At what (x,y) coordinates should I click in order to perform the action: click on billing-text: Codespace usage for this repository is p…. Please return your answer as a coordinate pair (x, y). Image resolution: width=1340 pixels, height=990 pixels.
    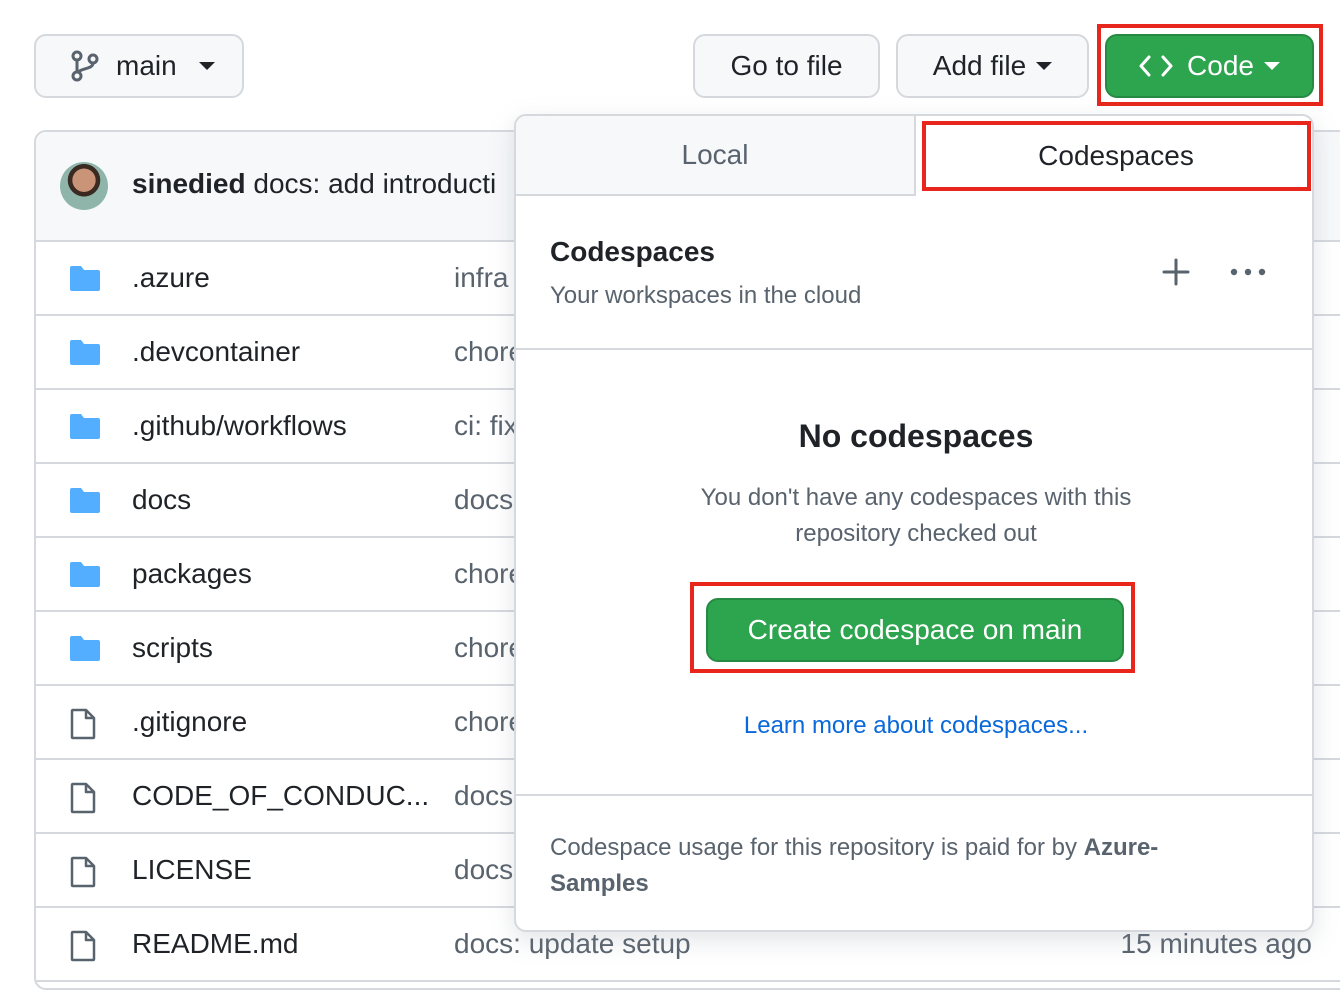
    Looking at the image, I should click on (813, 847).